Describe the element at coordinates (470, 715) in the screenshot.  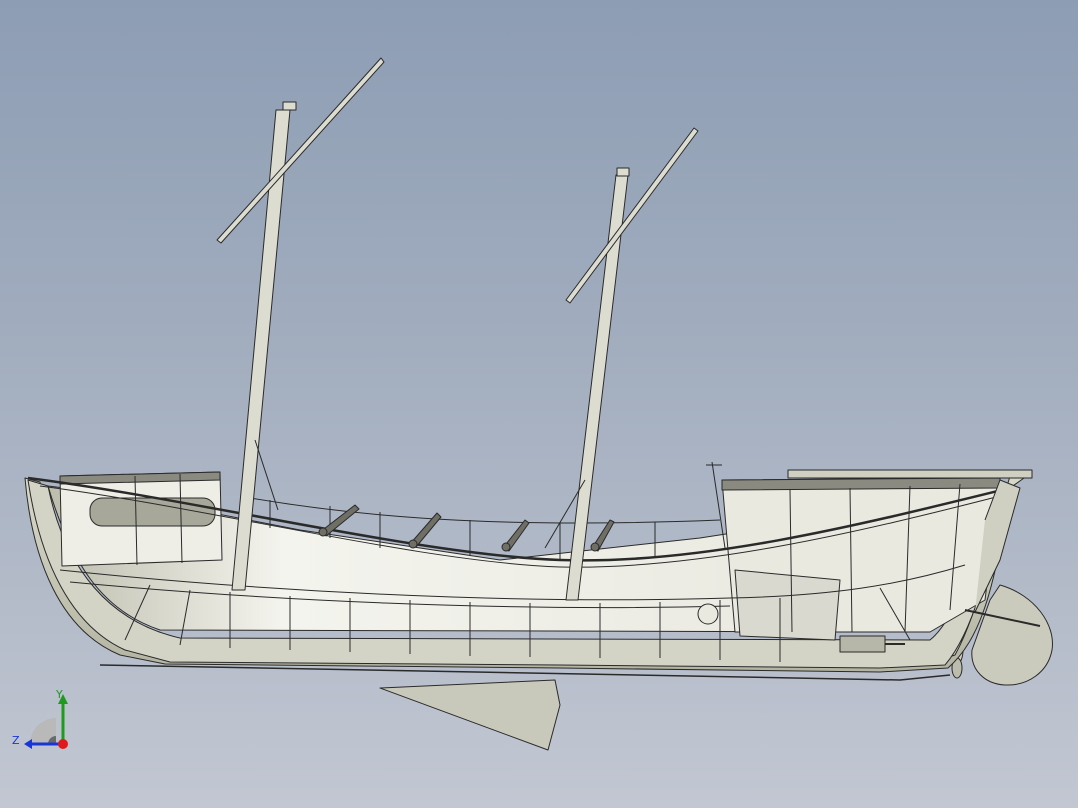
I see `keel-fin` at that location.